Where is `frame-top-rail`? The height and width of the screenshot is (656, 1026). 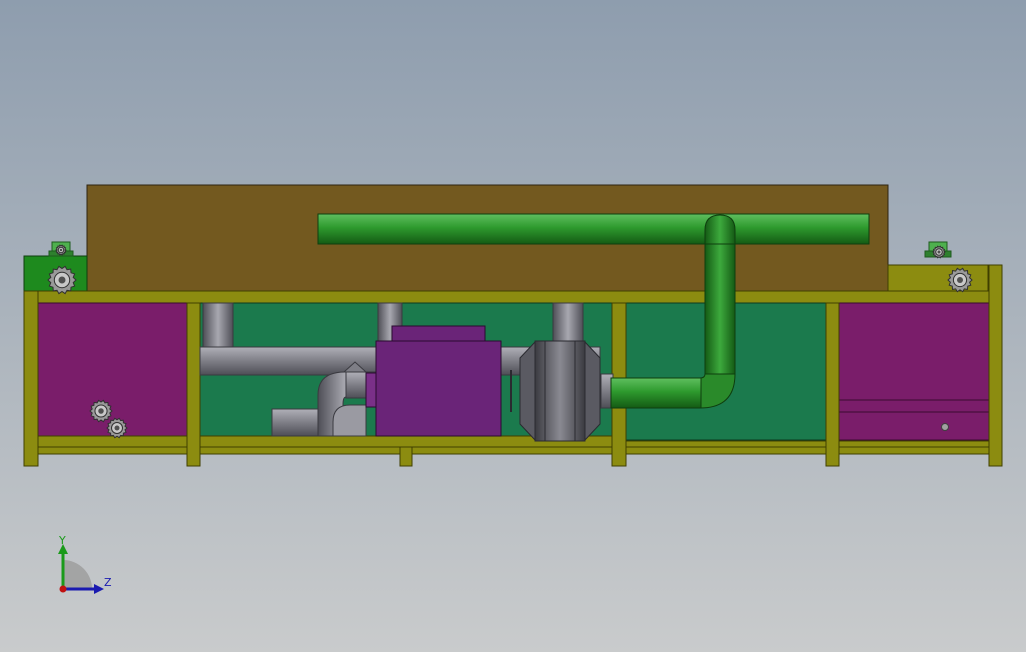 frame-top-rail is located at coordinates (506, 297).